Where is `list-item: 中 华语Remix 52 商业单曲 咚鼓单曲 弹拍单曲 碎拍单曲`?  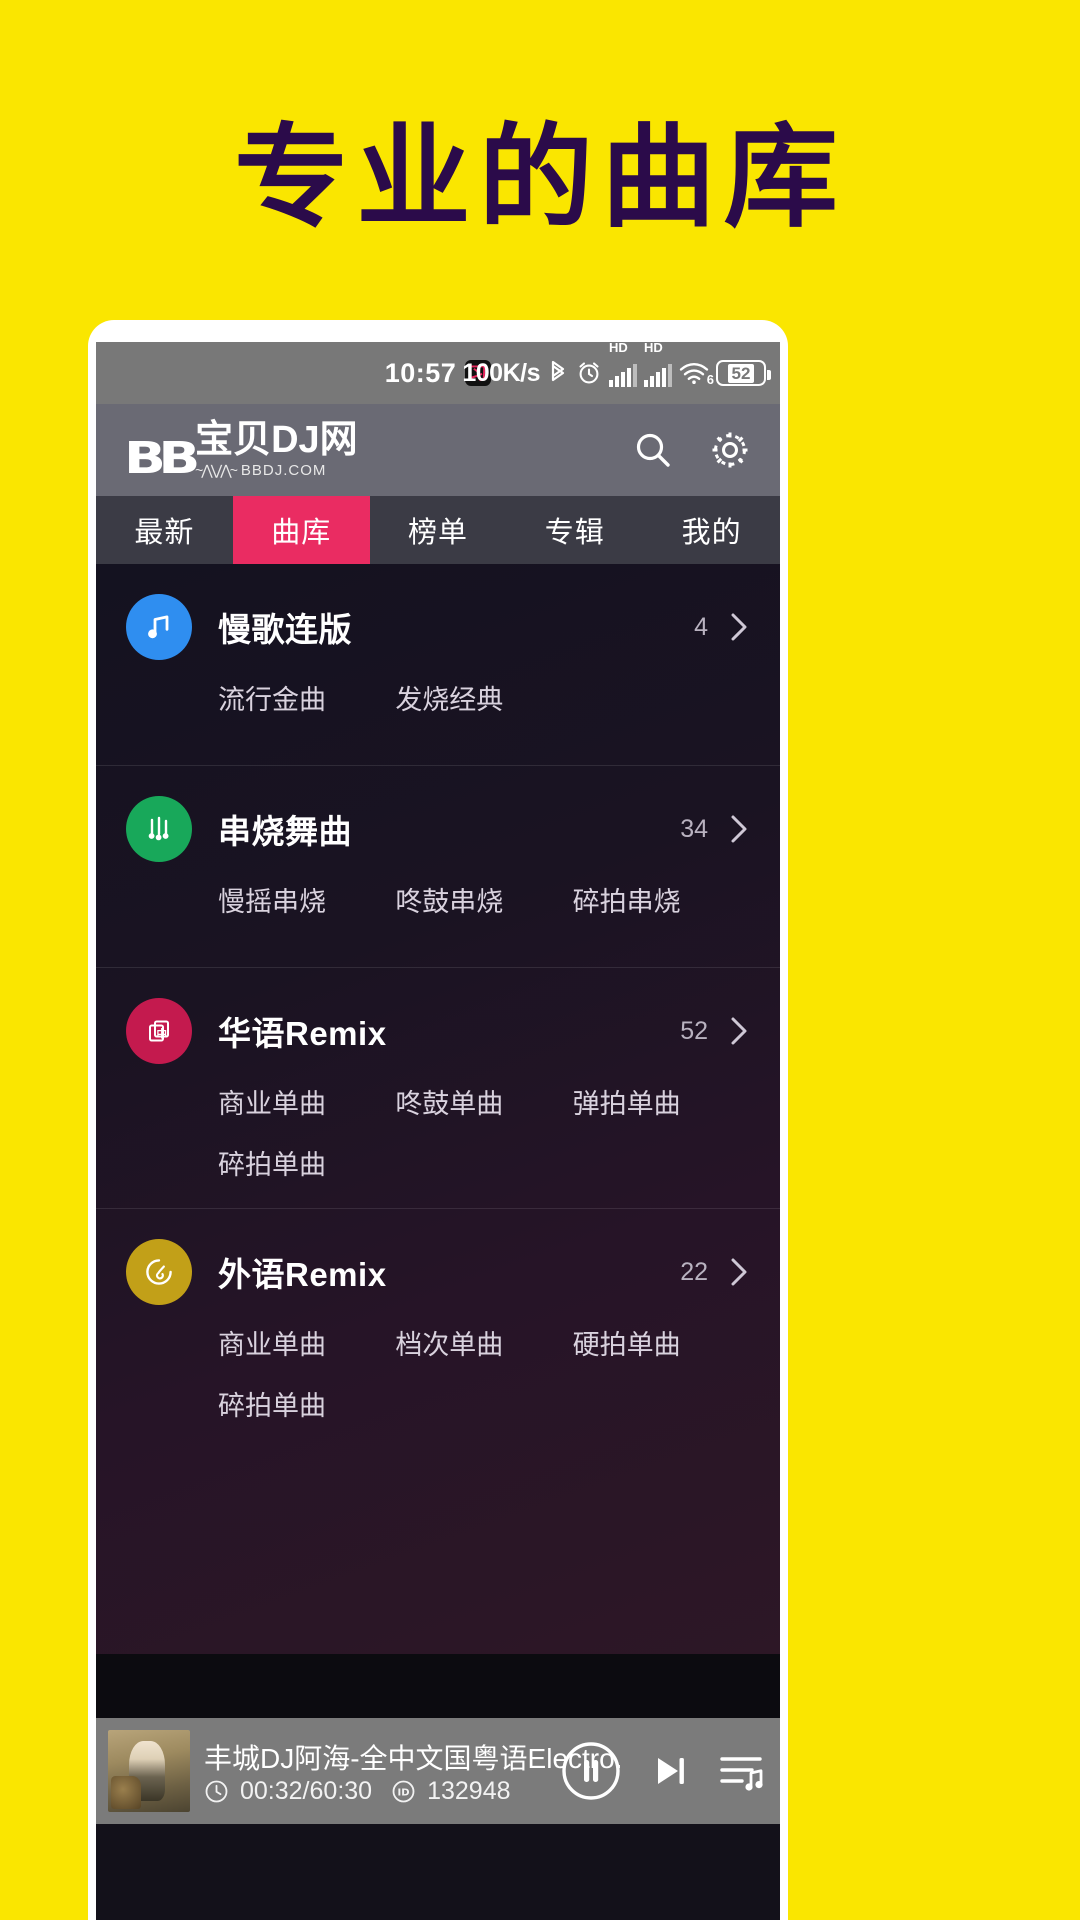 list-item: 中 华语Remix 52 商业单曲 咚鼓单曲 弹拍单曲 碎拍单曲 is located at coordinates (438, 1087).